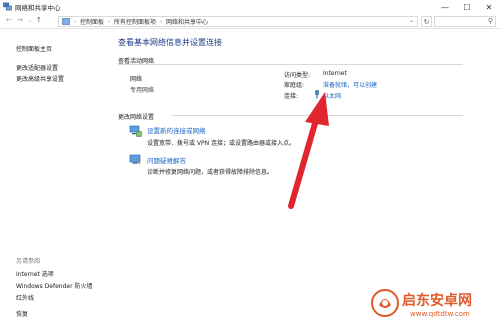  I want to click on sidebar-item-advanced-sharing: 更改高级共享设置, so click(40, 78).